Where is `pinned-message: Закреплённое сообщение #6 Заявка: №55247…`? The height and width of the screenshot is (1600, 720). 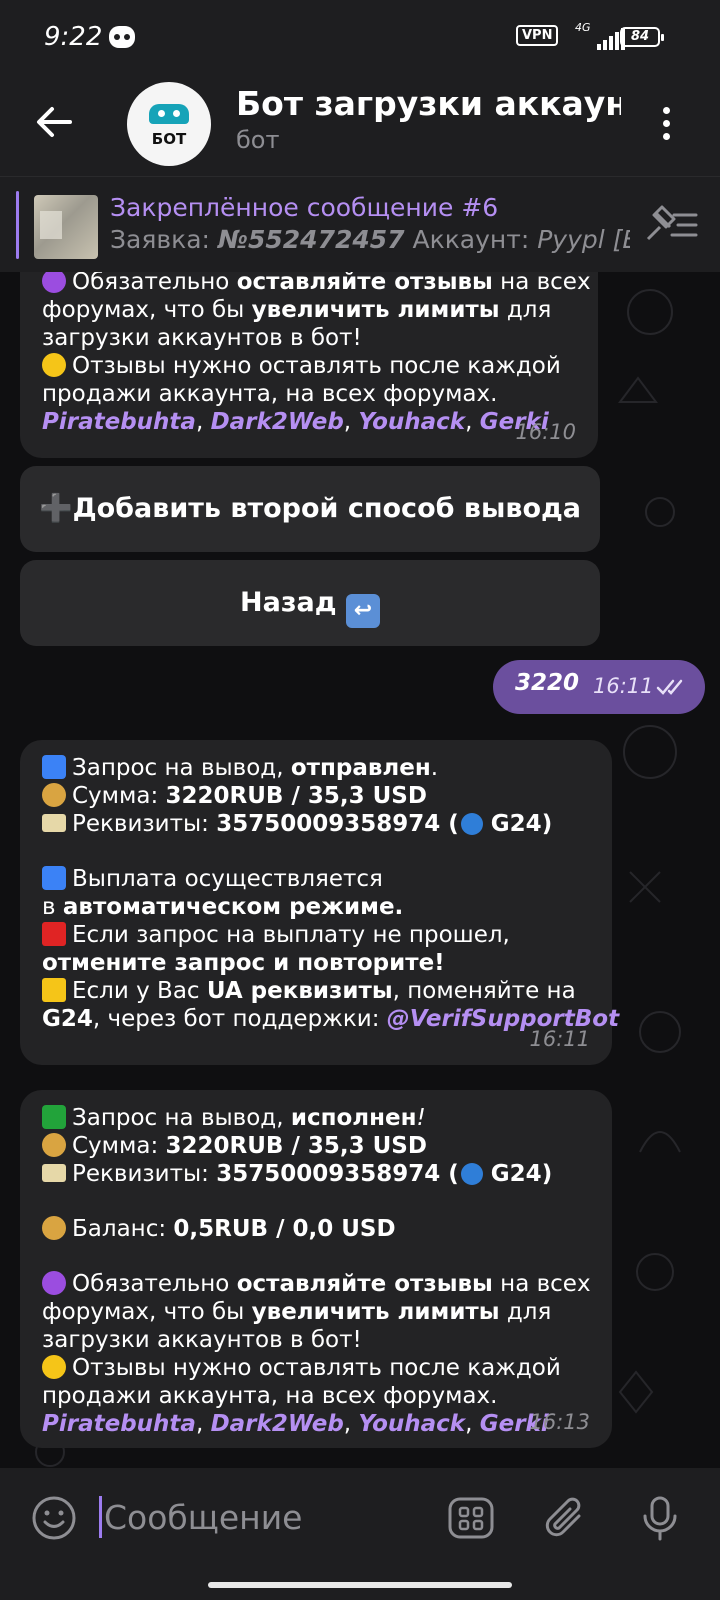 pinned-message: Закреплённое сообщение #6 Заявка: №55247… is located at coordinates (360, 224).